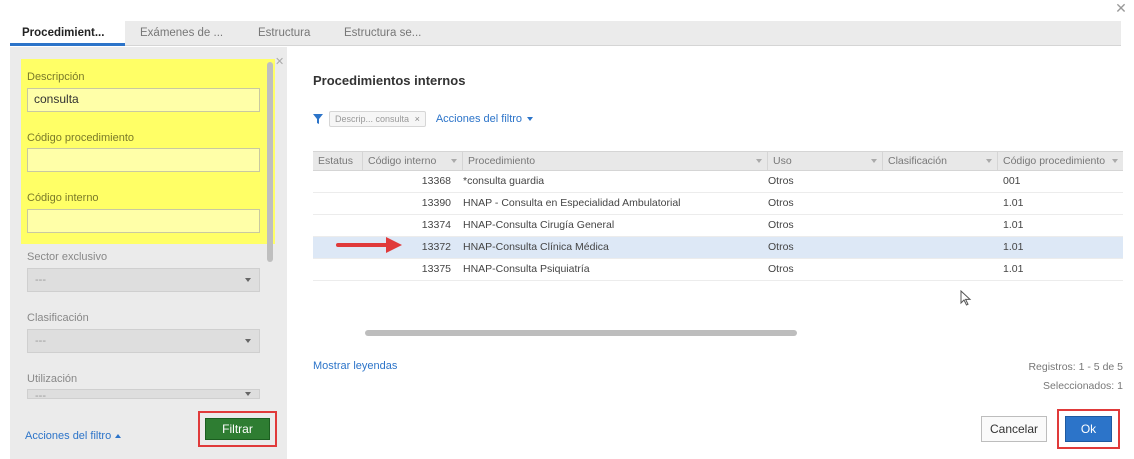 This screenshot has height=459, width=1134. I want to click on utilizacion-value: ---, so click(40, 394).